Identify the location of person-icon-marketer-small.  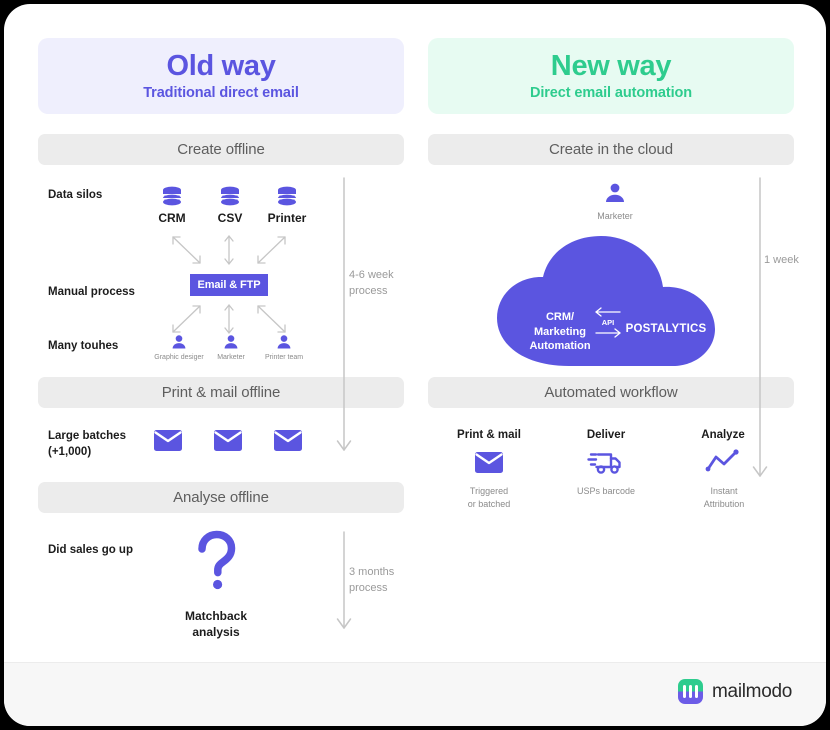
(231, 342).